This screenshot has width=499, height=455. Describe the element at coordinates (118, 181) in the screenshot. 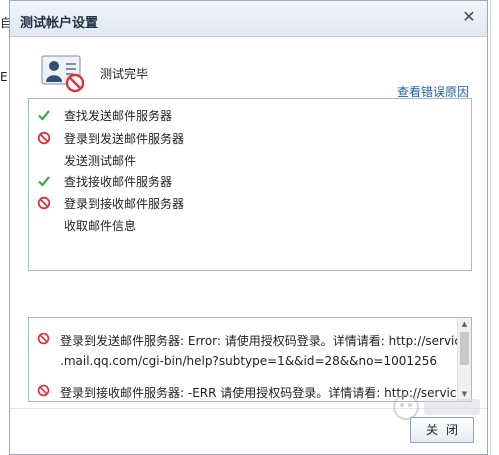

I see `step-label: 查找接收邮件服务器` at that location.